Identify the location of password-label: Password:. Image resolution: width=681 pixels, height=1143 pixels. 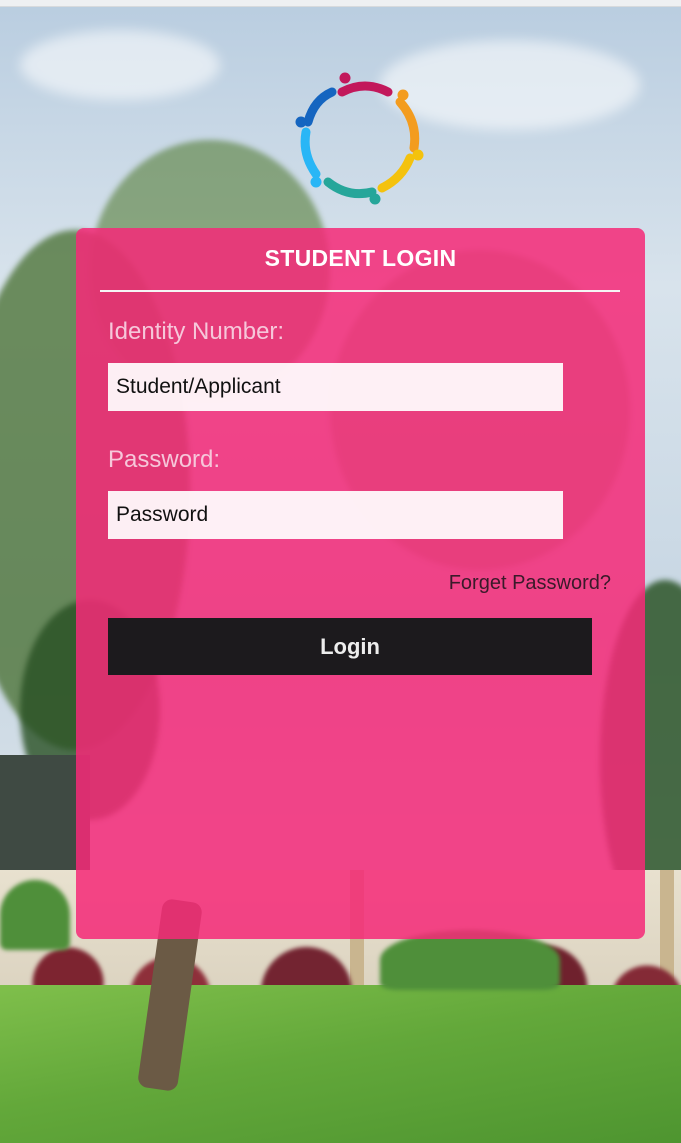
(164, 459).